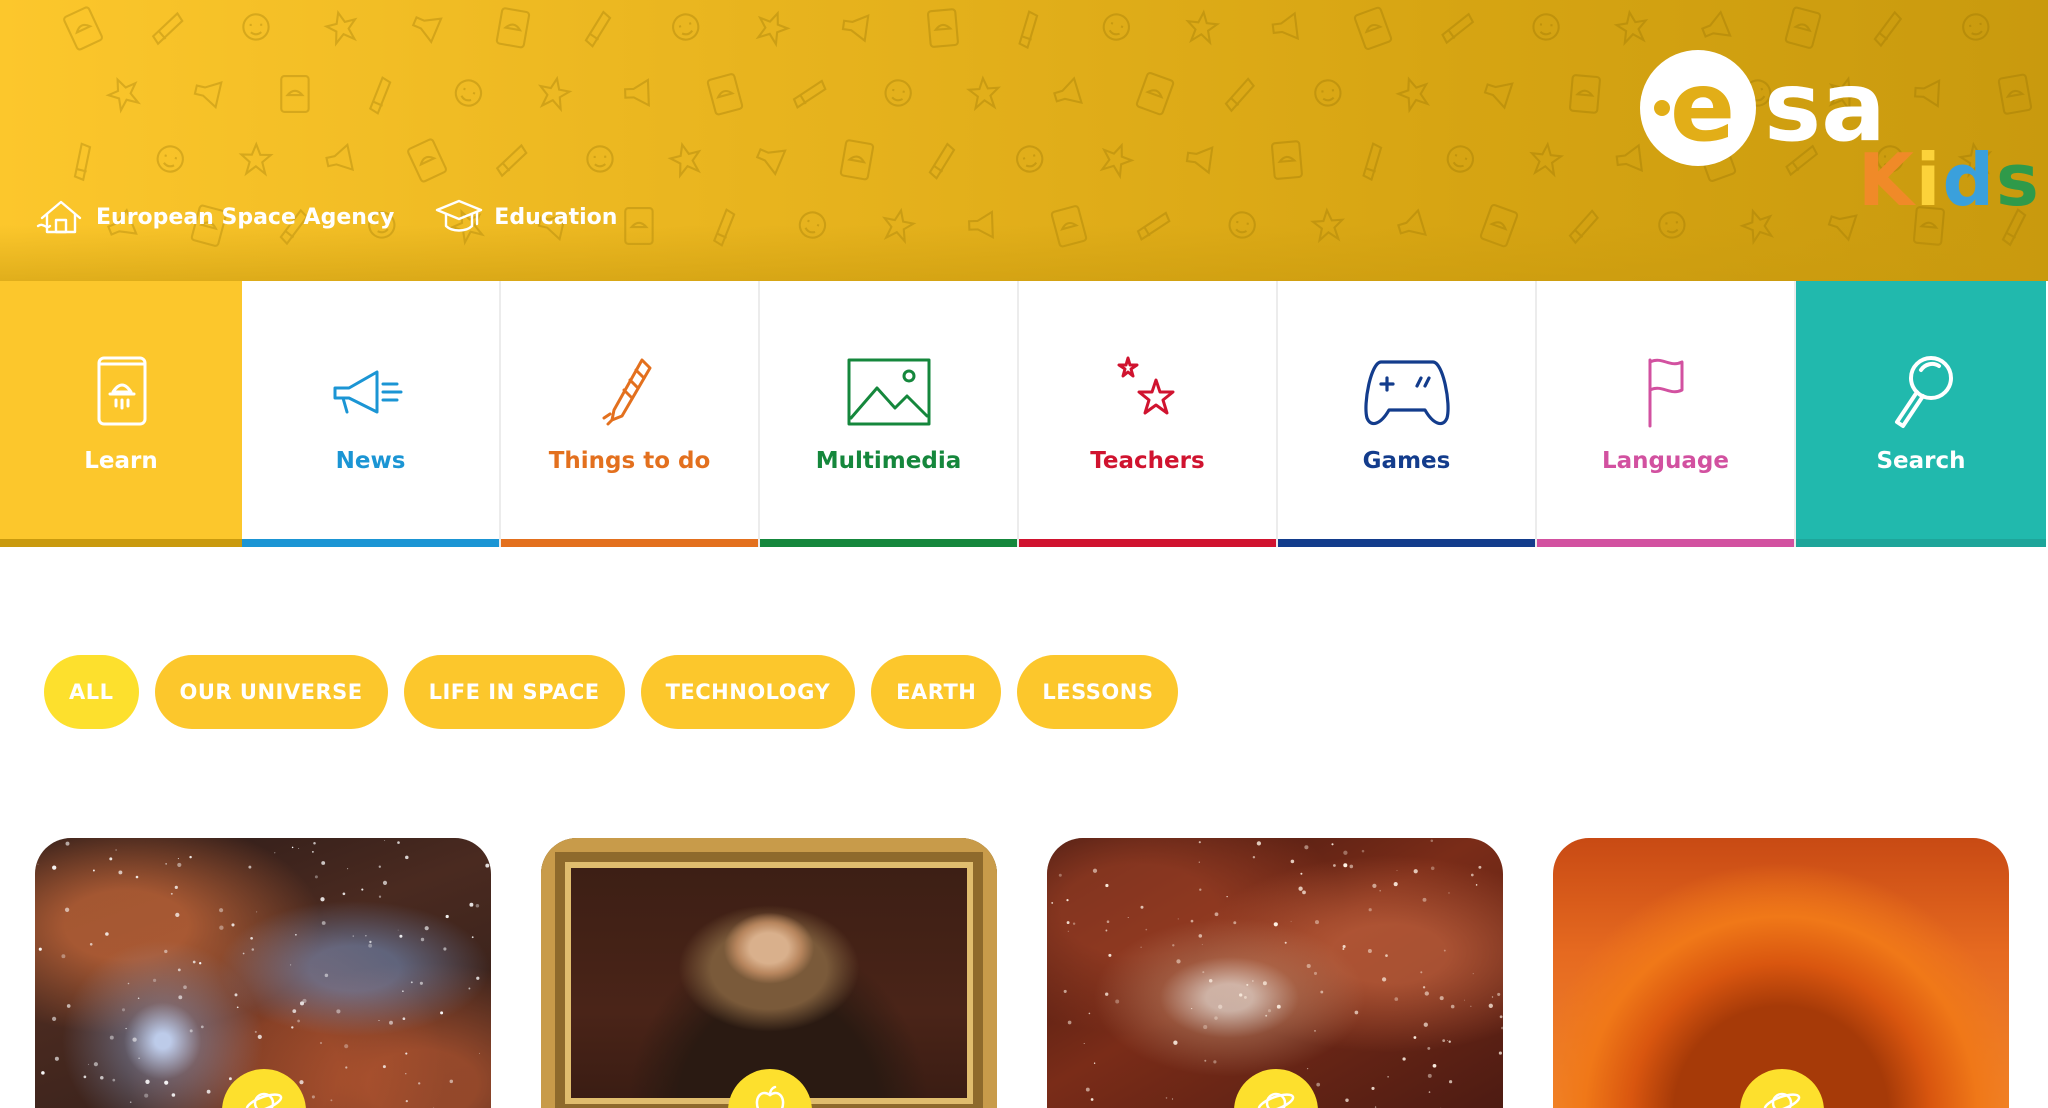 This screenshot has height=1108, width=2048. Describe the element at coordinates (748, 692) in the screenshot. I see `filter-chip-technology: TECHNOLOGY` at that location.